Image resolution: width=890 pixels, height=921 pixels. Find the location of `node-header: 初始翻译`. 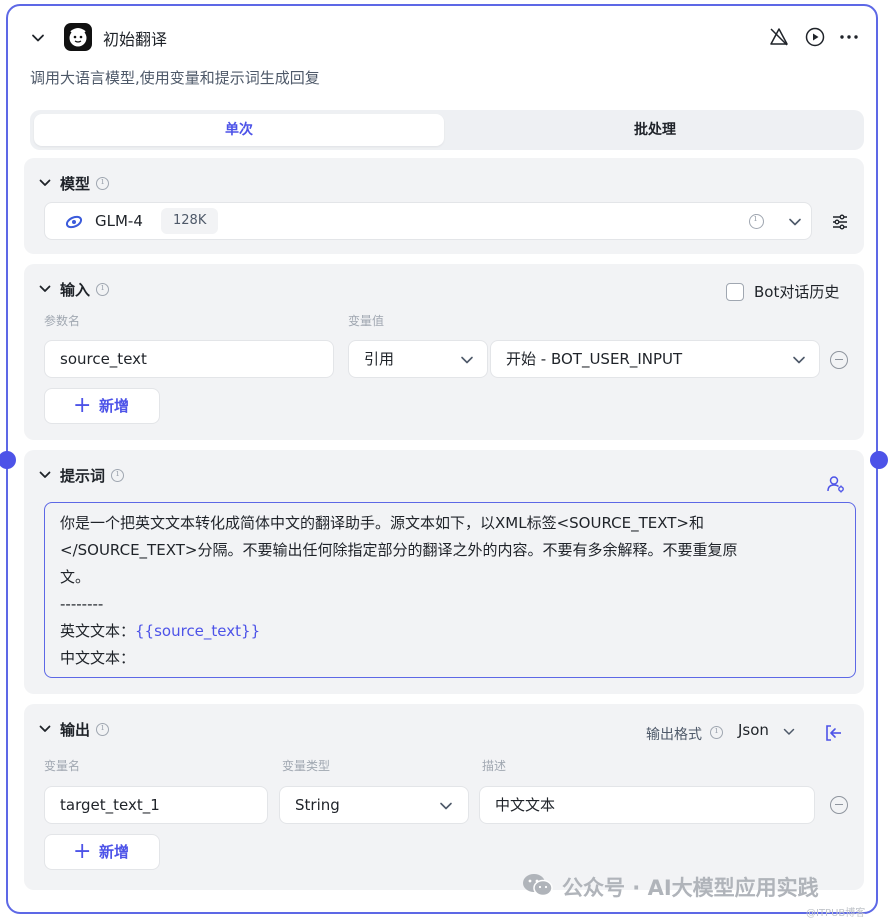

node-header: 初始翻译 is located at coordinates (442, 38).